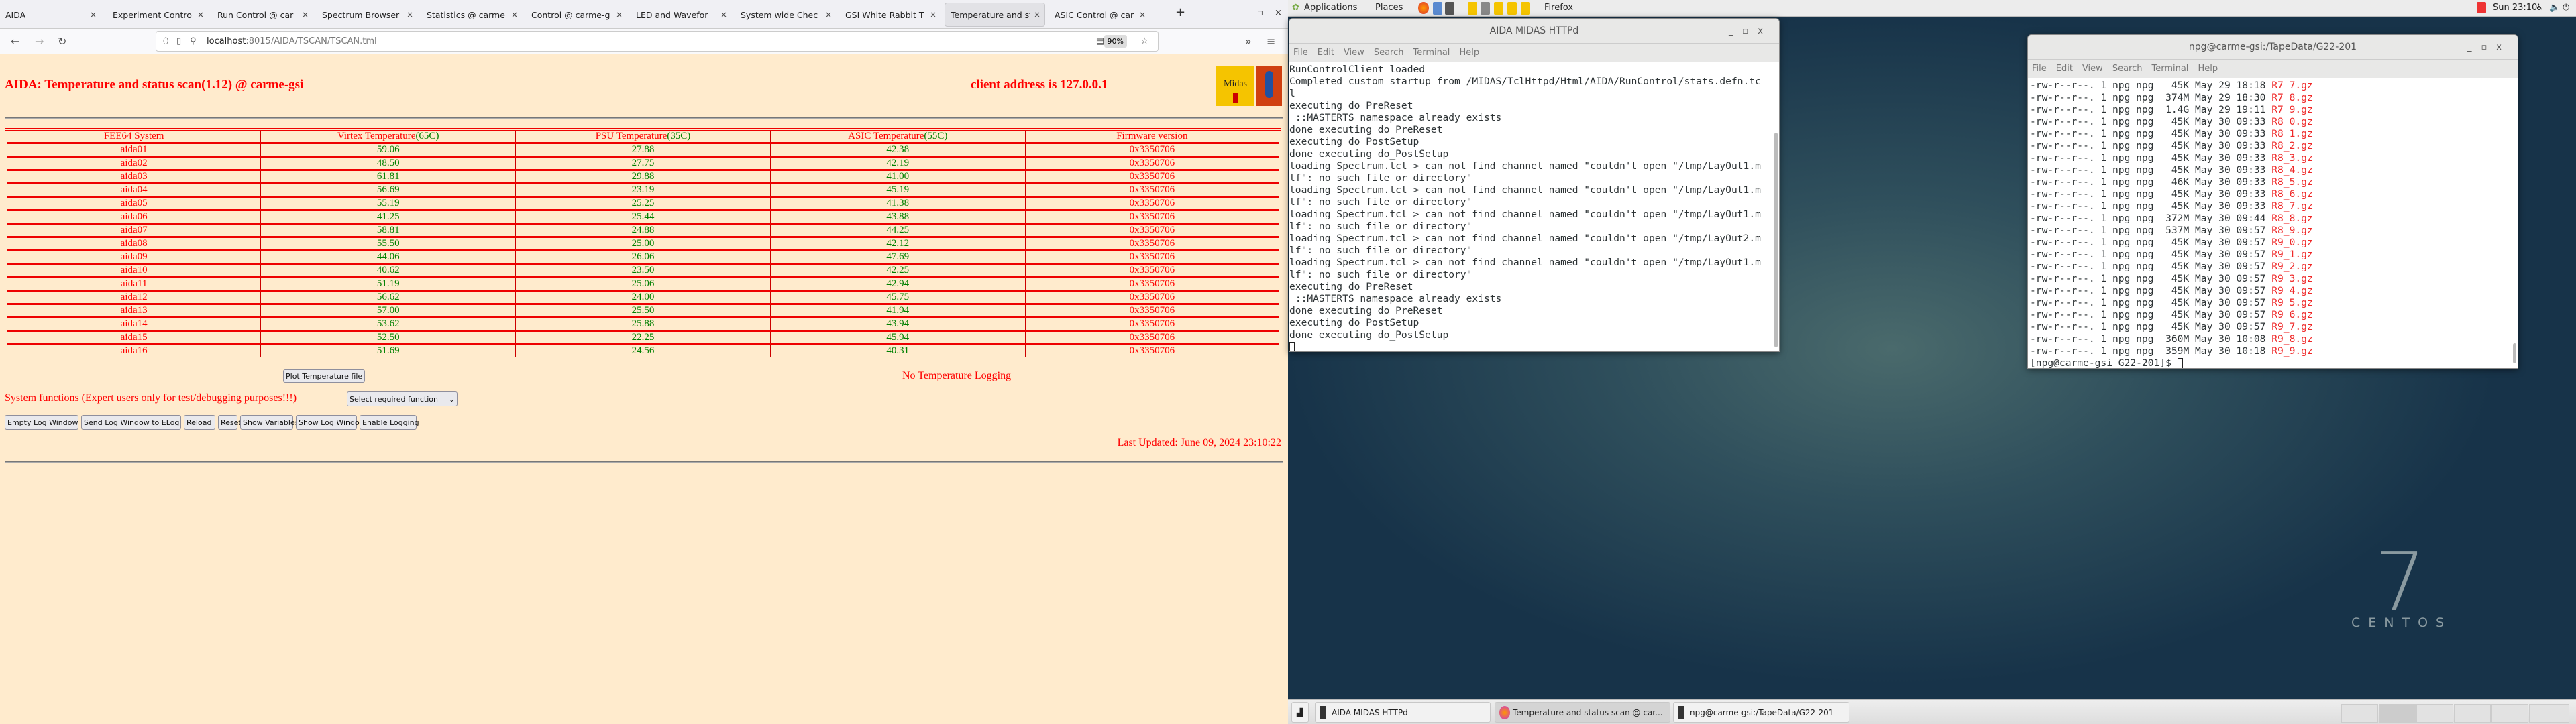 This screenshot has height=724, width=2576. Describe the element at coordinates (2151, 339) in the screenshot. I see `file-meta: -rw-r--r--. 1 npg npg 360M May 30 10:08` at that location.